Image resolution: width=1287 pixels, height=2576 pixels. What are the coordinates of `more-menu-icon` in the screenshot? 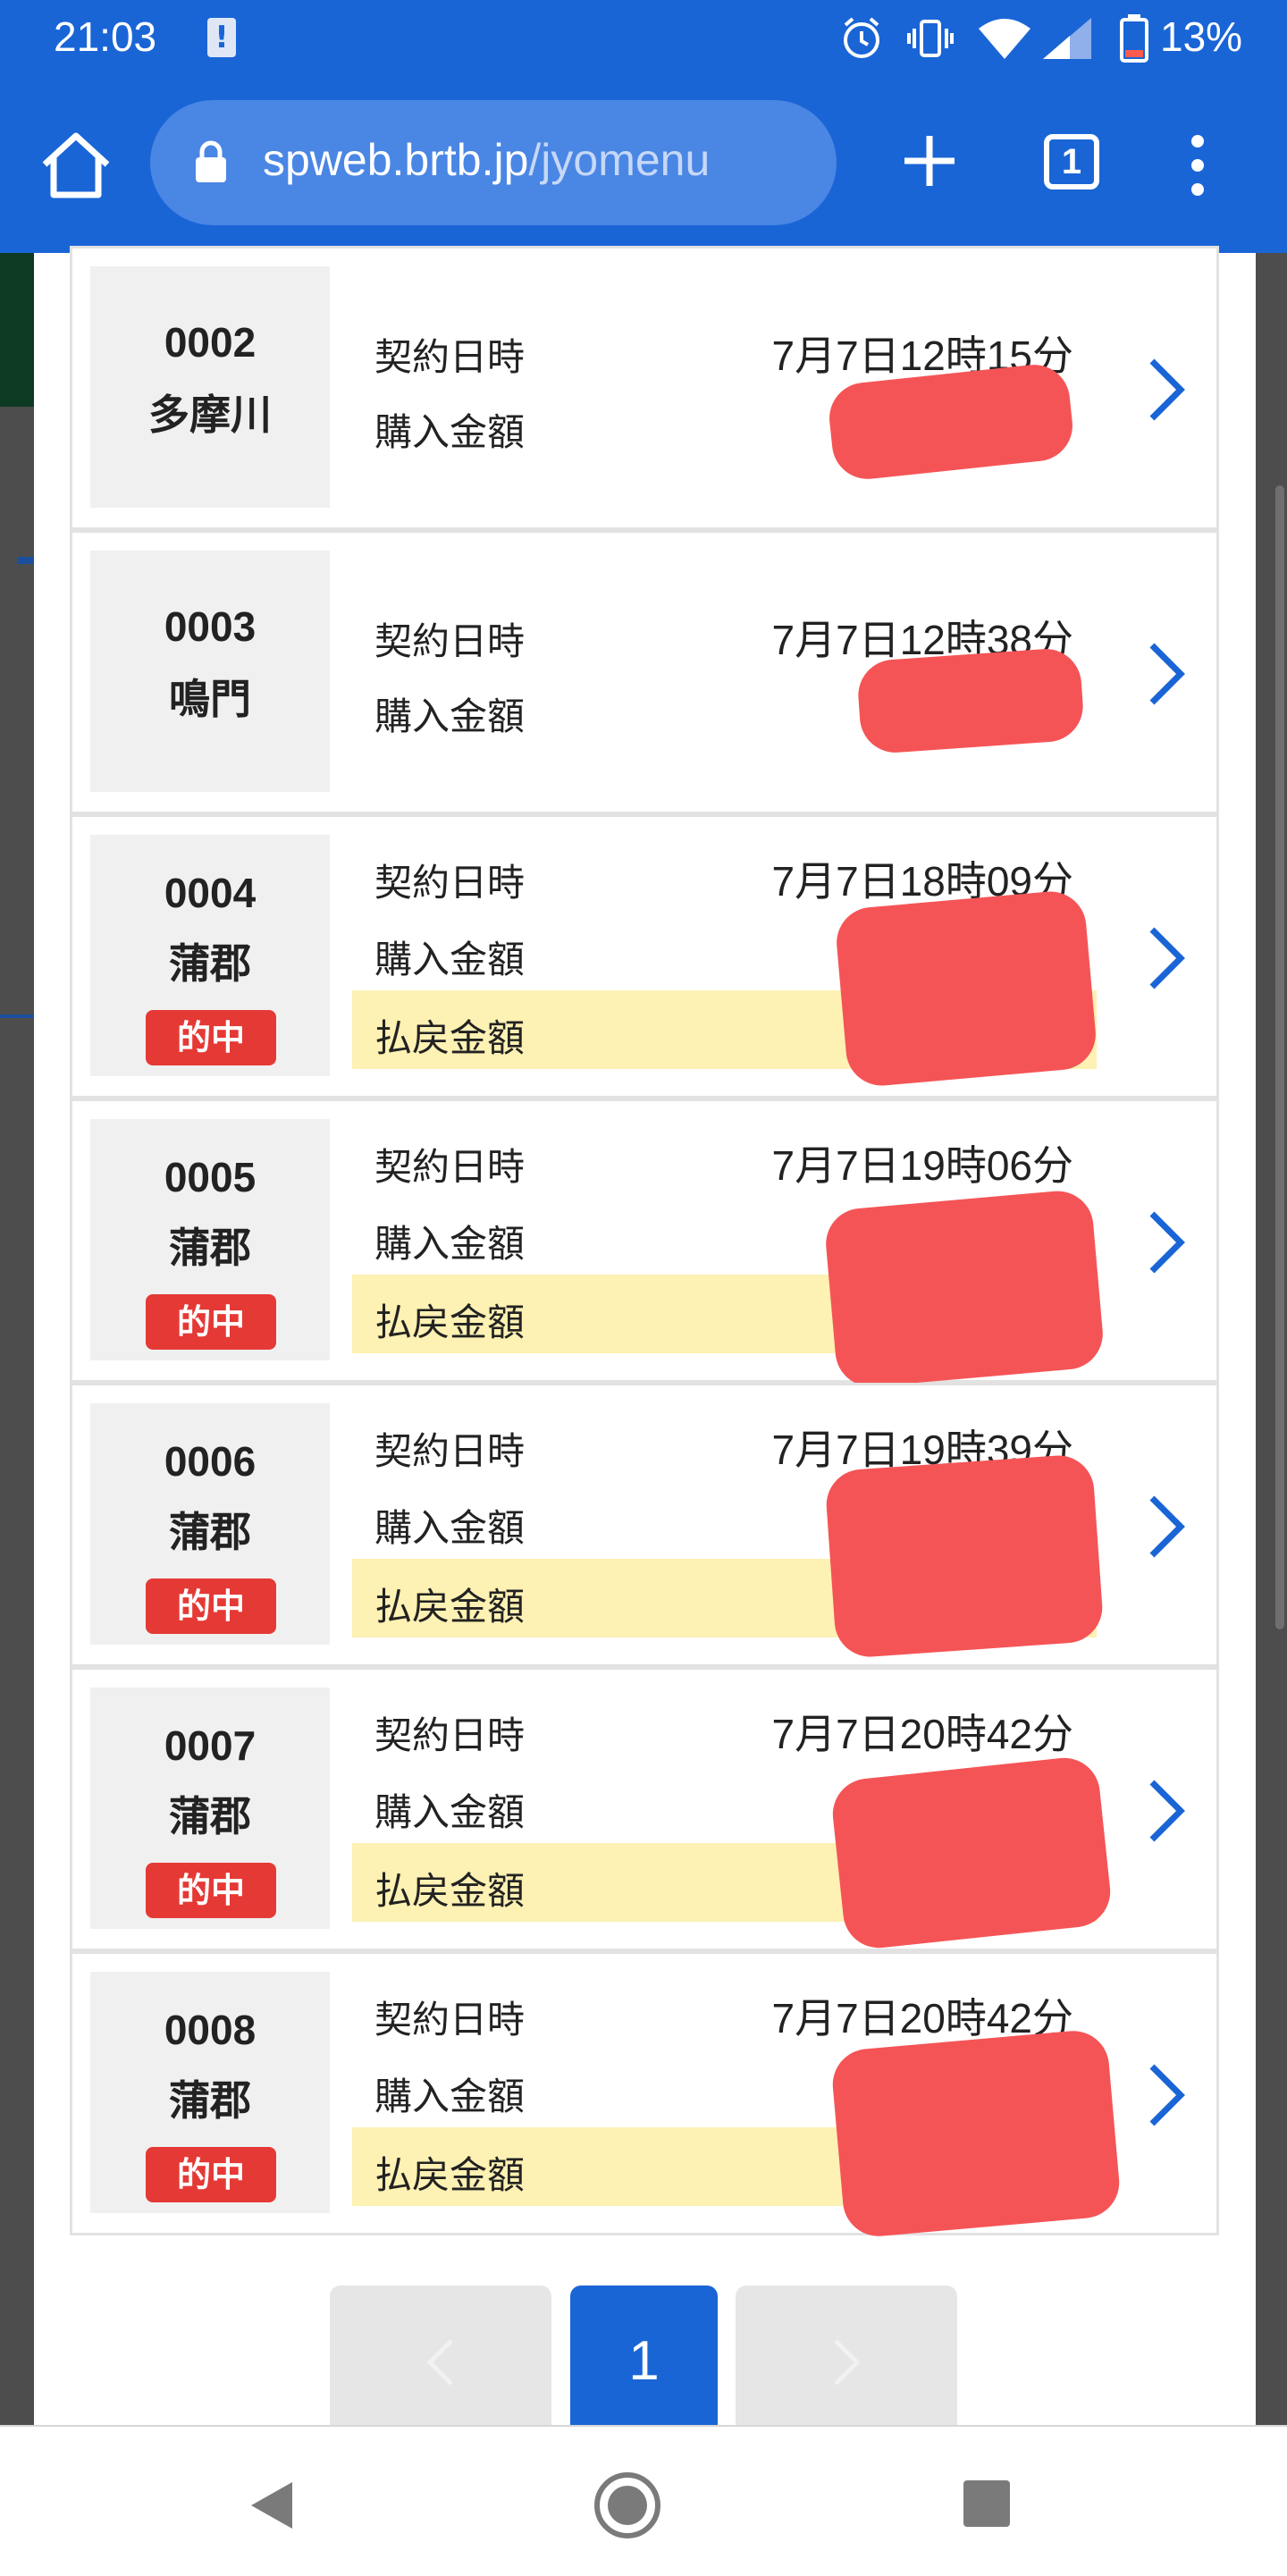 It's located at (1198, 166).